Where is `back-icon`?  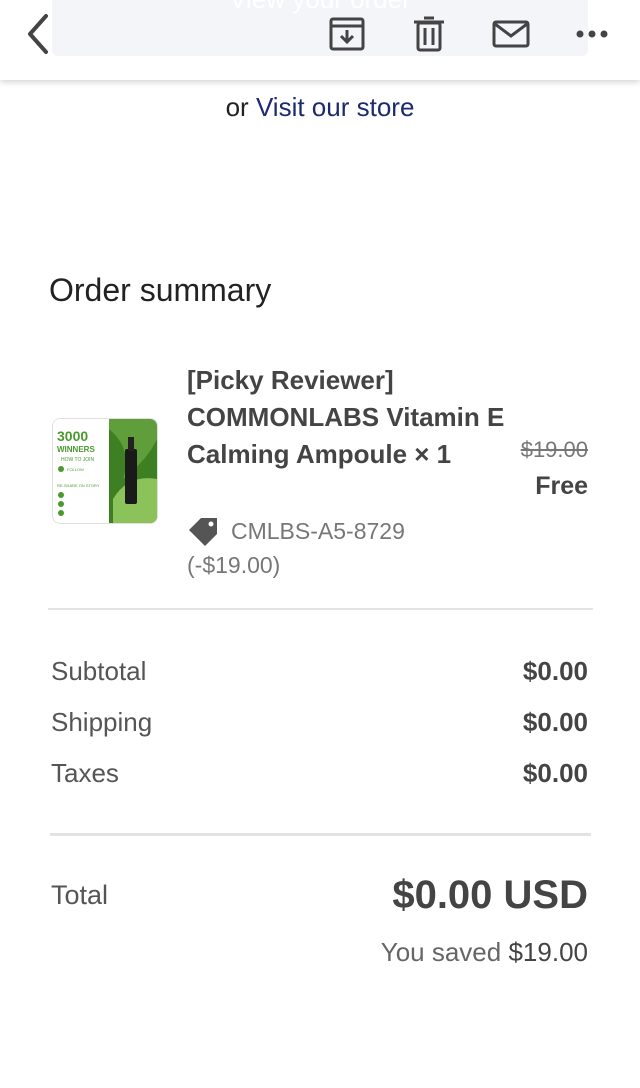 back-icon is located at coordinates (40, 33).